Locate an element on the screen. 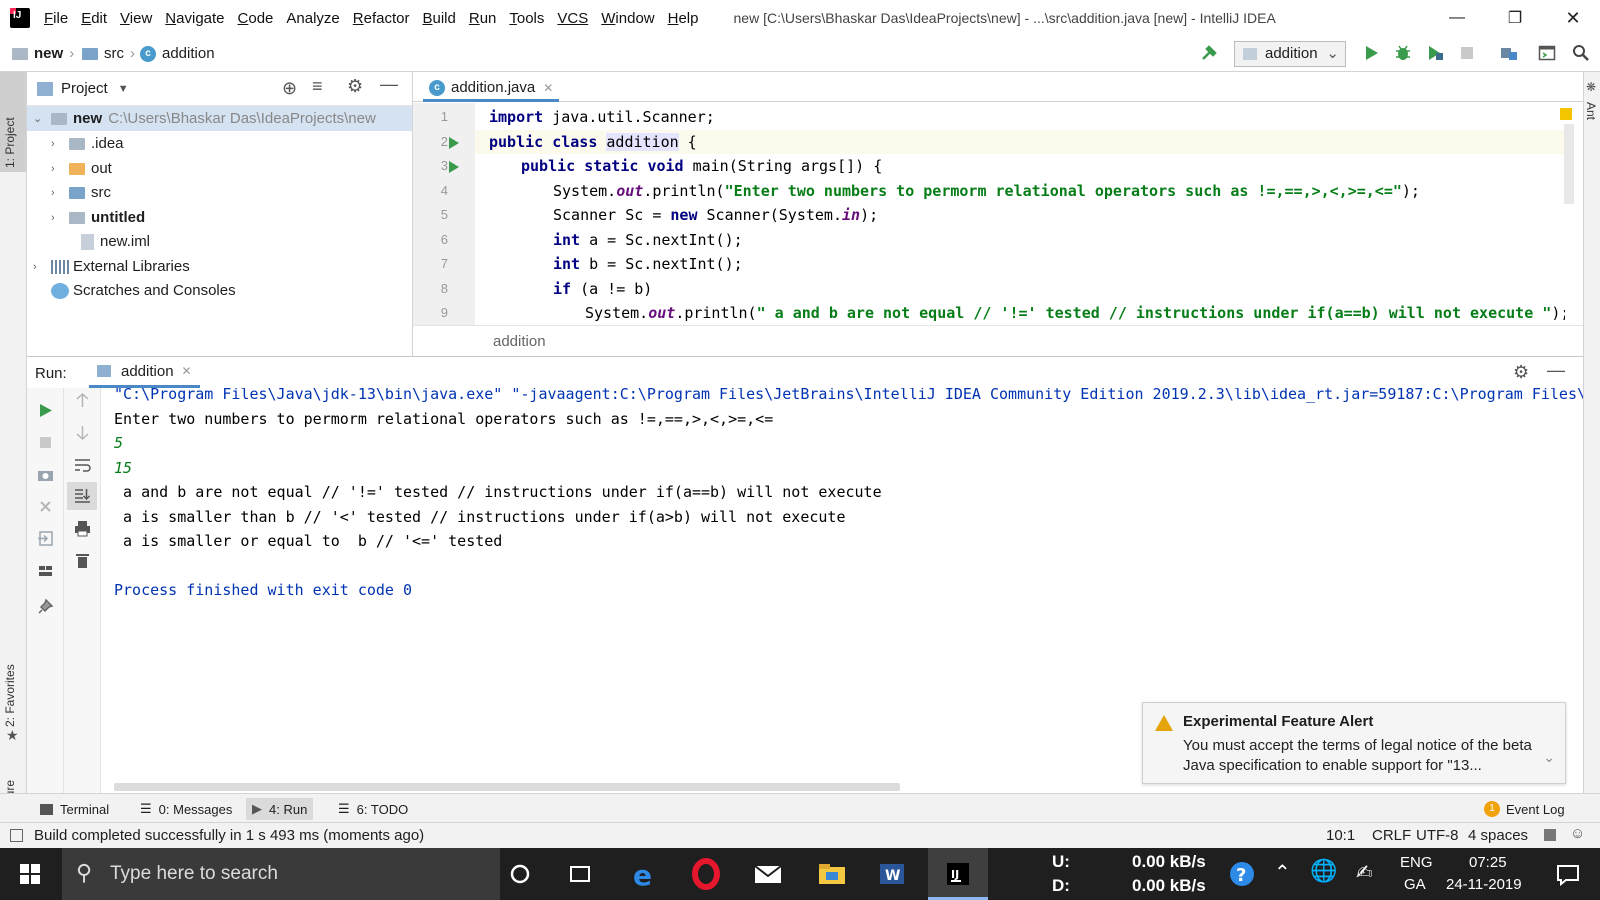 Image resolution: width=1600 pixels, height=900 pixels. menu-edit: Edit is located at coordinates (94, 18).